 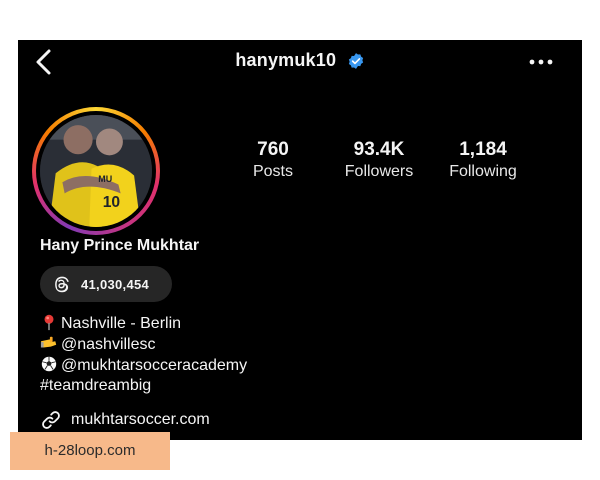 I want to click on following-stat: 1,184 Following, so click(x=483, y=161).